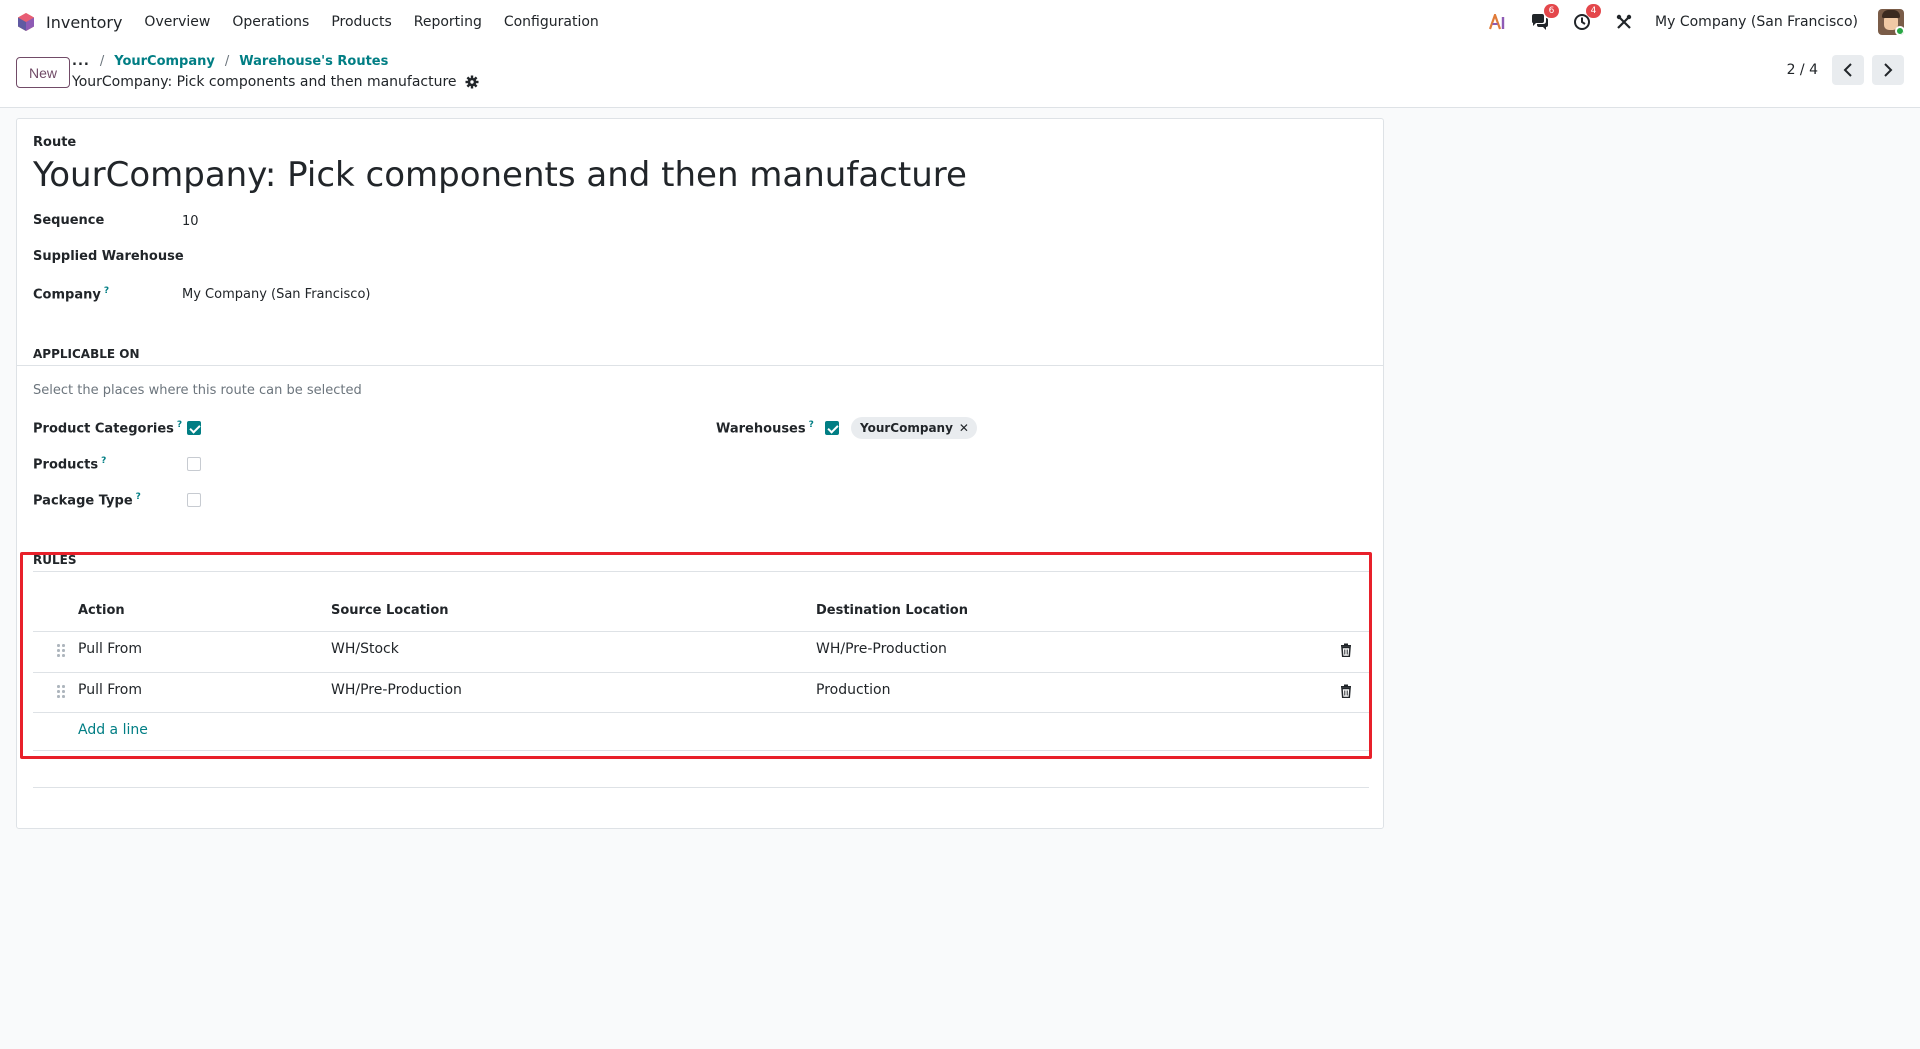  I want to click on product-categories-help: ?, so click(179, 425).